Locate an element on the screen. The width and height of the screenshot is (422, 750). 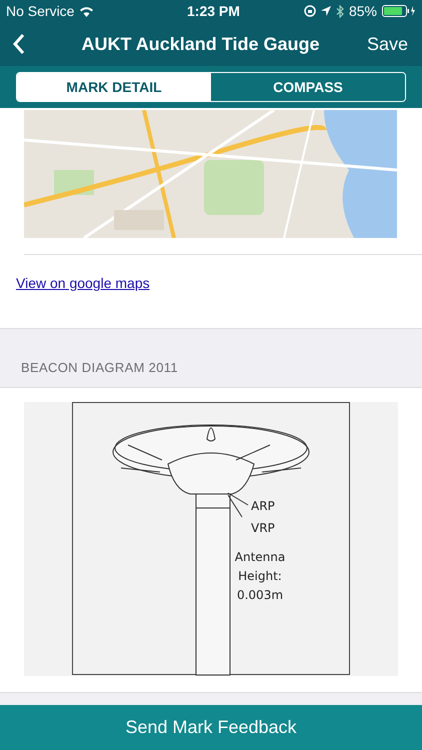
save-button: Save is located at coordinates (388, 44).